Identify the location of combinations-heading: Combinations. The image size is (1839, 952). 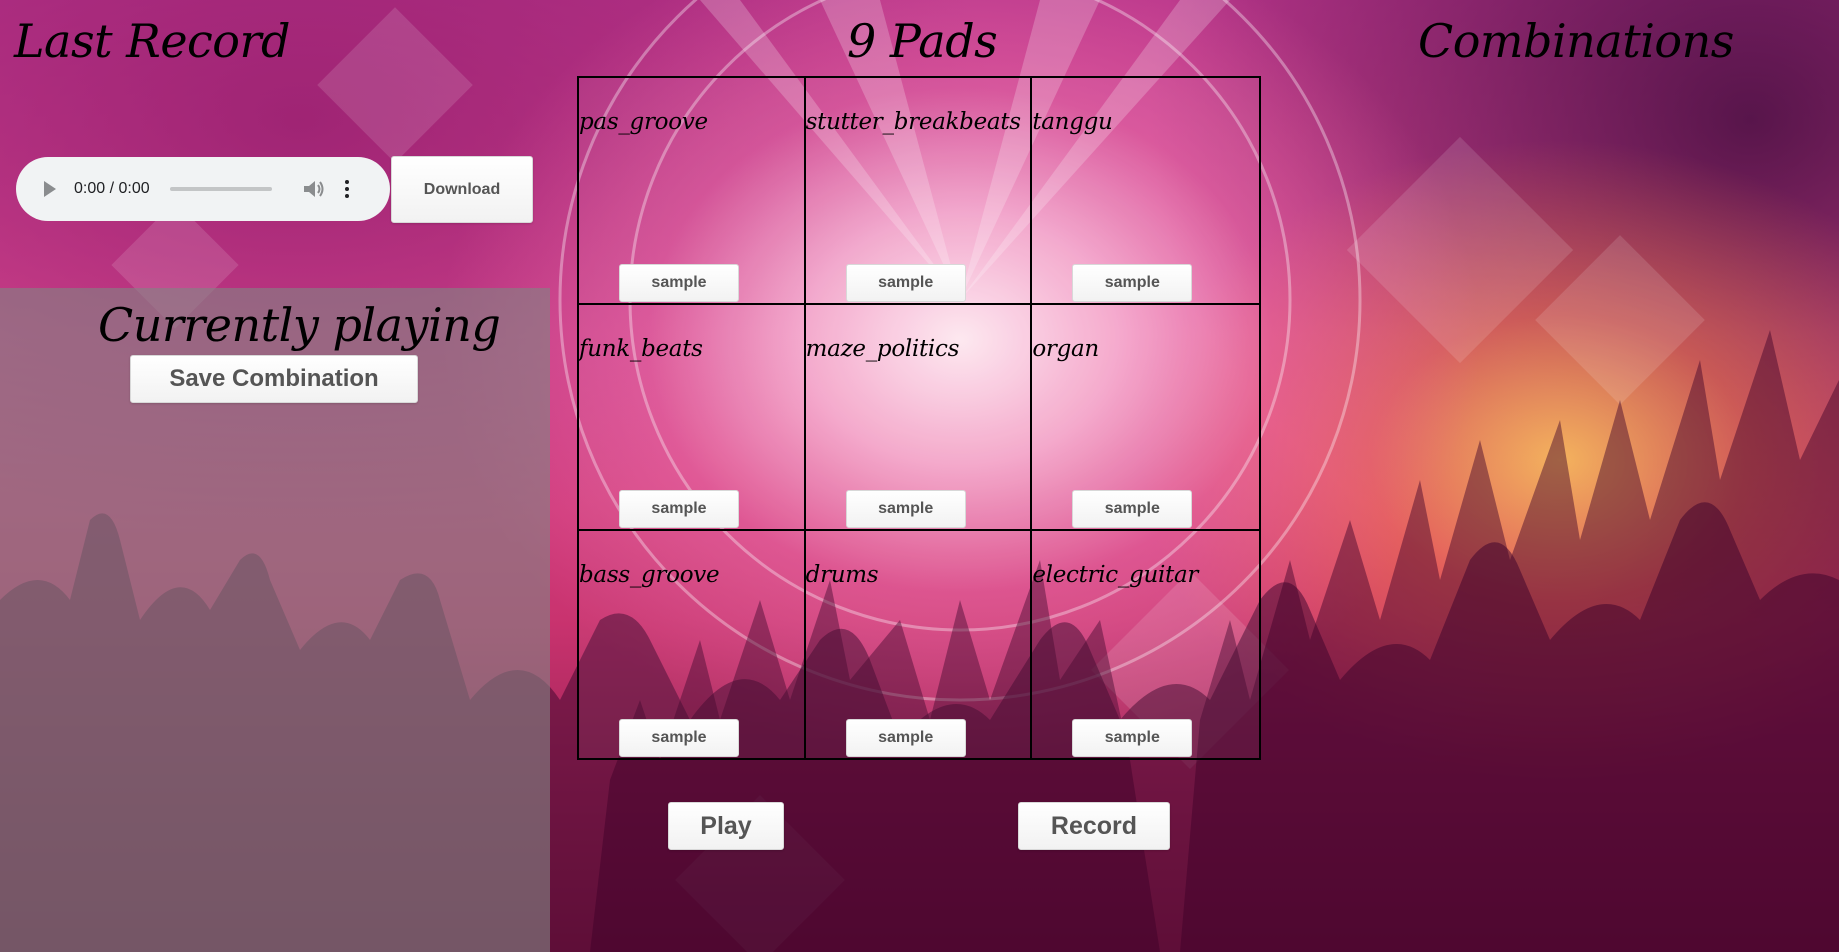
(1576, 41).